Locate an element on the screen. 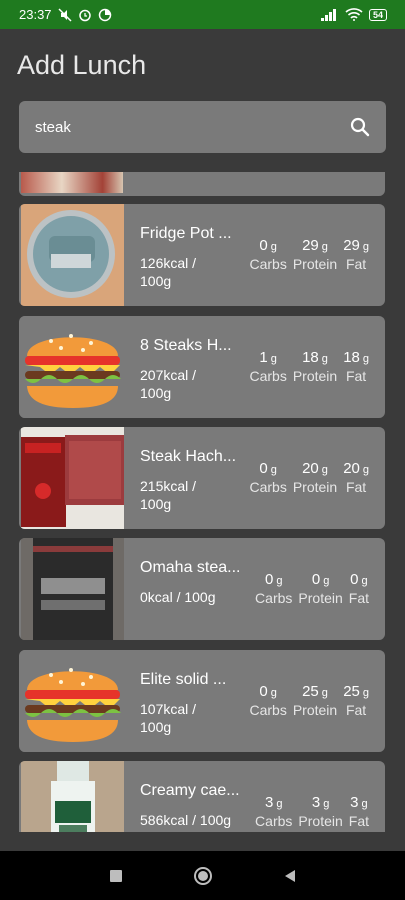 The height and width of the screenshot is (900, 405). fat-value: 3 is located at coordinates (354, 802).